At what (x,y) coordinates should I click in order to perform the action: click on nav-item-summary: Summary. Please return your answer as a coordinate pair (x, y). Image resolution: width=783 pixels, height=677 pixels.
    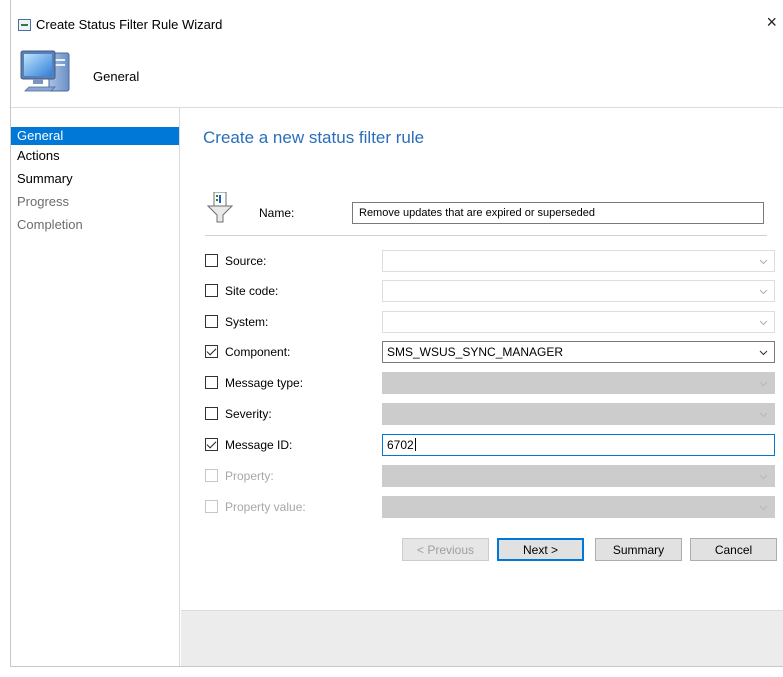
    Looking at the image, I should click on (95, 179).